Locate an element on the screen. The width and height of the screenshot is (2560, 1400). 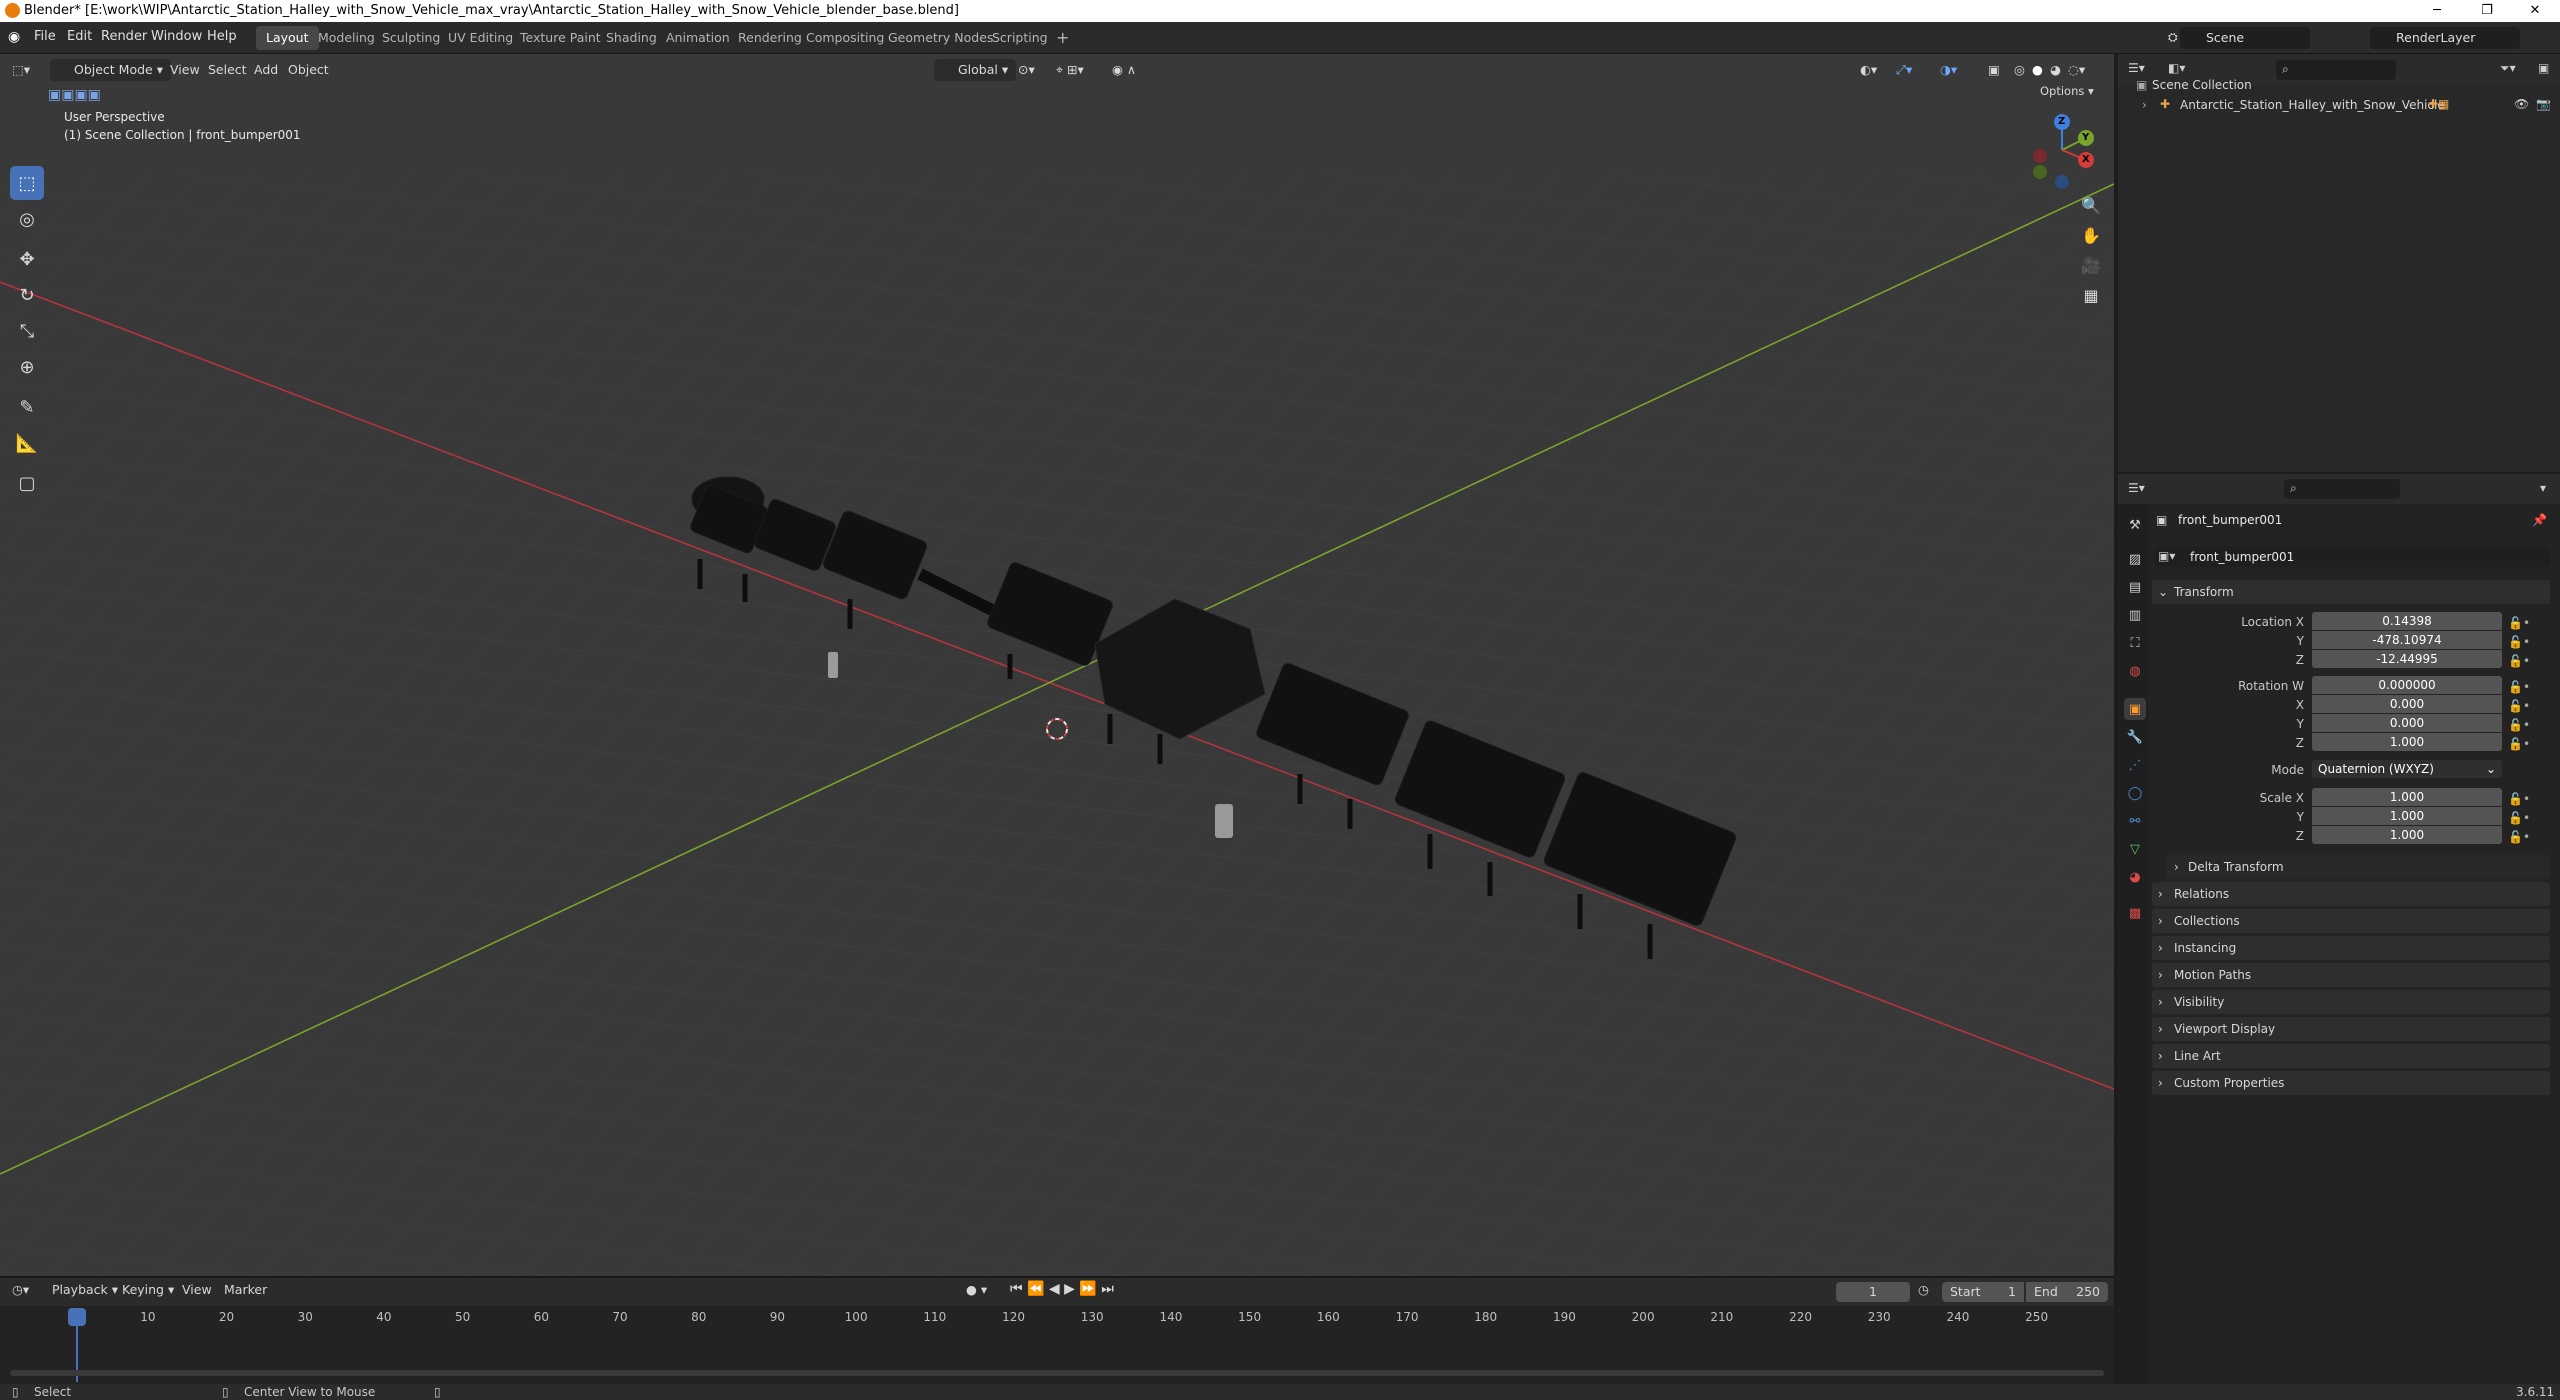
location-y-field: -478.10974 is located at coordinates (2407, 640).